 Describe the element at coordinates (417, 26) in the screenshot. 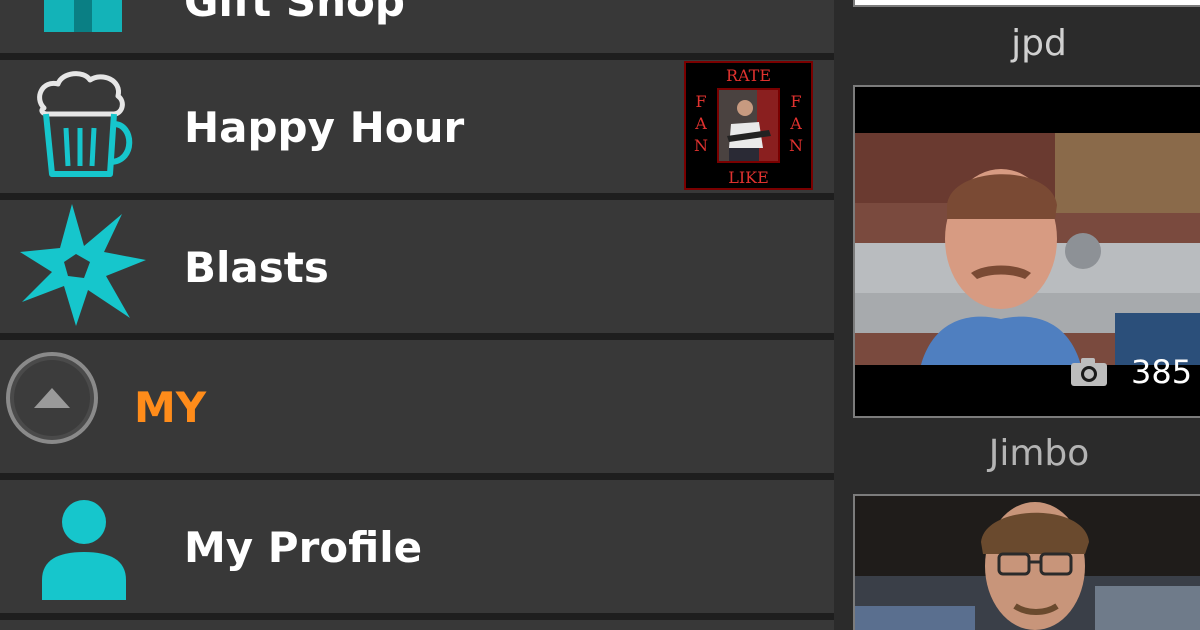

I see `menu-item-gift-shop: Gift Shop` at that location.